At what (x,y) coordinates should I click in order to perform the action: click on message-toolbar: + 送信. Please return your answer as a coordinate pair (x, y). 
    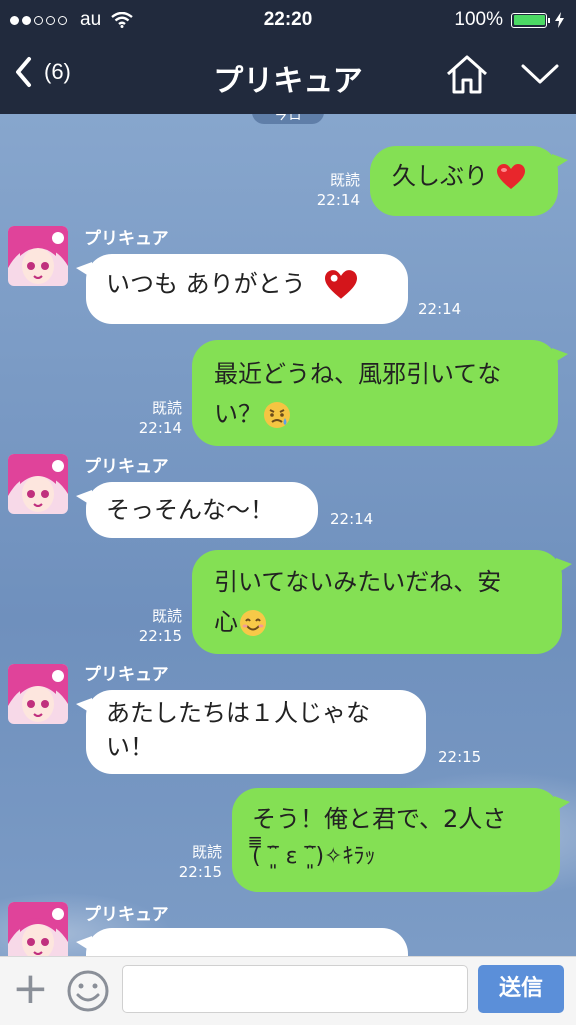
    Looking at the image, I should click on (288, 990).